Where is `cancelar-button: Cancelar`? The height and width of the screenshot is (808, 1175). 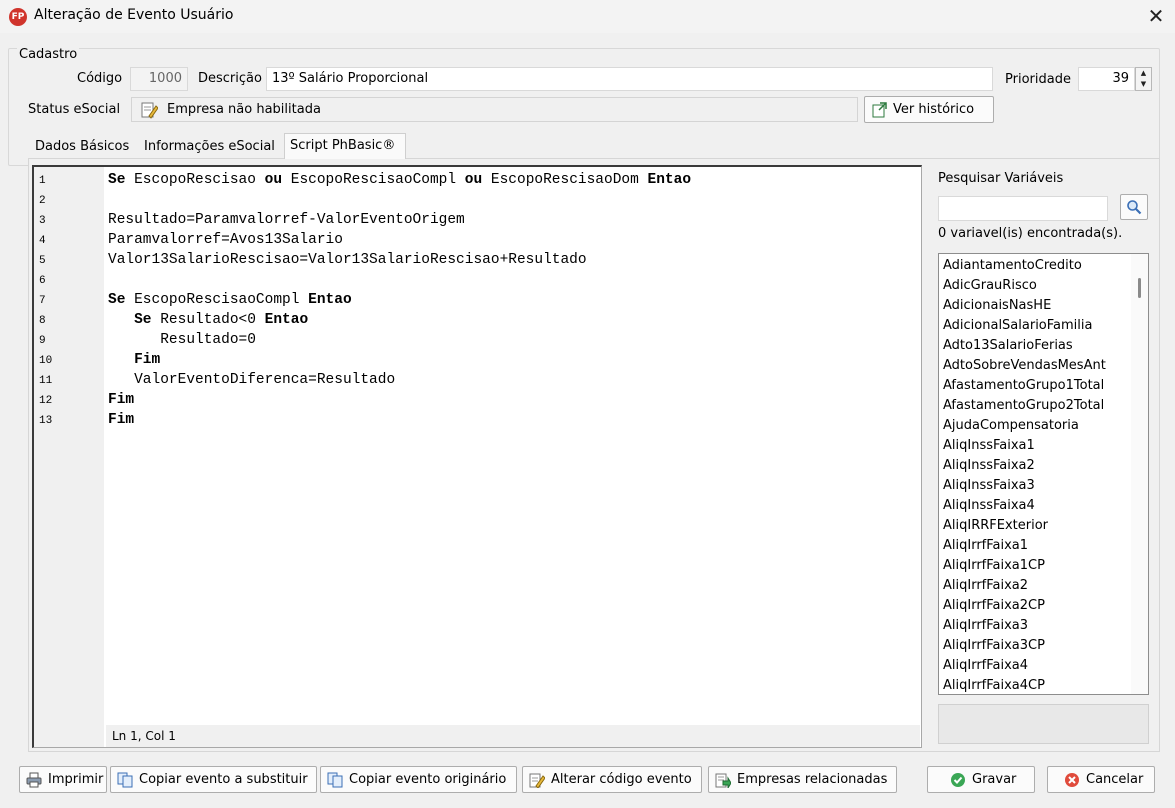
cancelar-button: Cancelar is located at coordinates (1101, 779).